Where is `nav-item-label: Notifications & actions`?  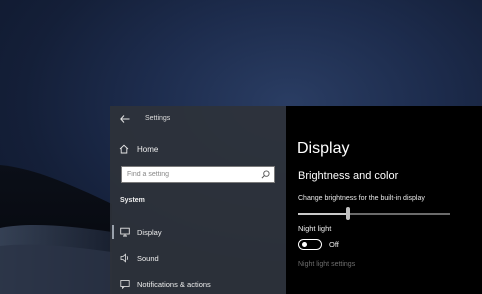
nav-item-label: Notifications & actions is located at coordinates (174, 284).